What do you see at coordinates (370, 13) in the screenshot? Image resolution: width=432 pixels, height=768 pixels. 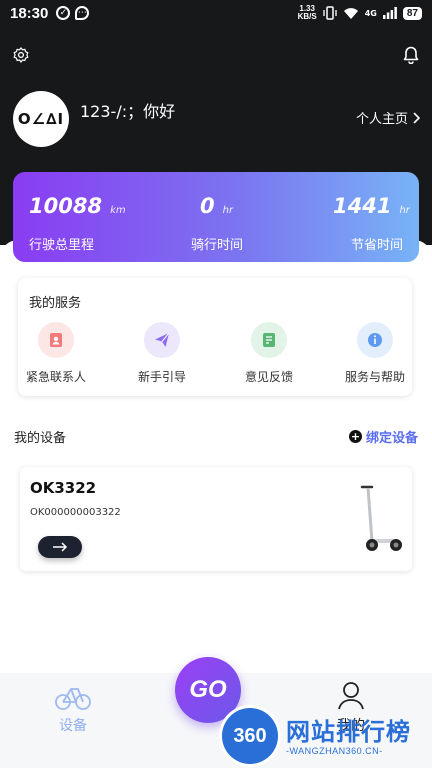 I see `network-type: 4G` at bounding box center [370, 13].